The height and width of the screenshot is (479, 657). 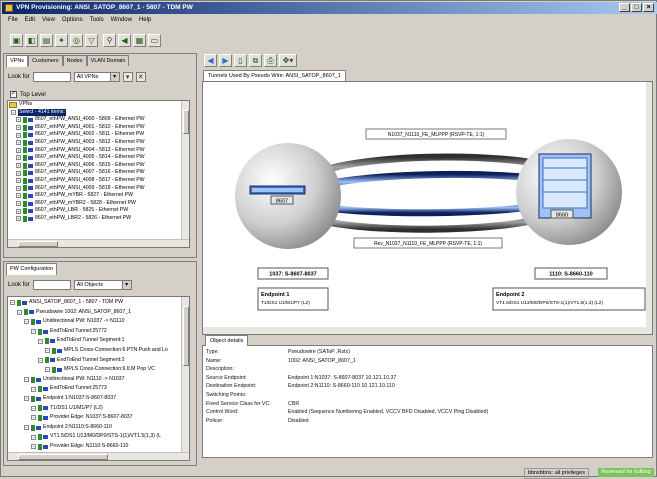 What do you see at coordinates (72, 20) in the screenshot?
I see `menu-options: Options` at bounding box center [72, 20].